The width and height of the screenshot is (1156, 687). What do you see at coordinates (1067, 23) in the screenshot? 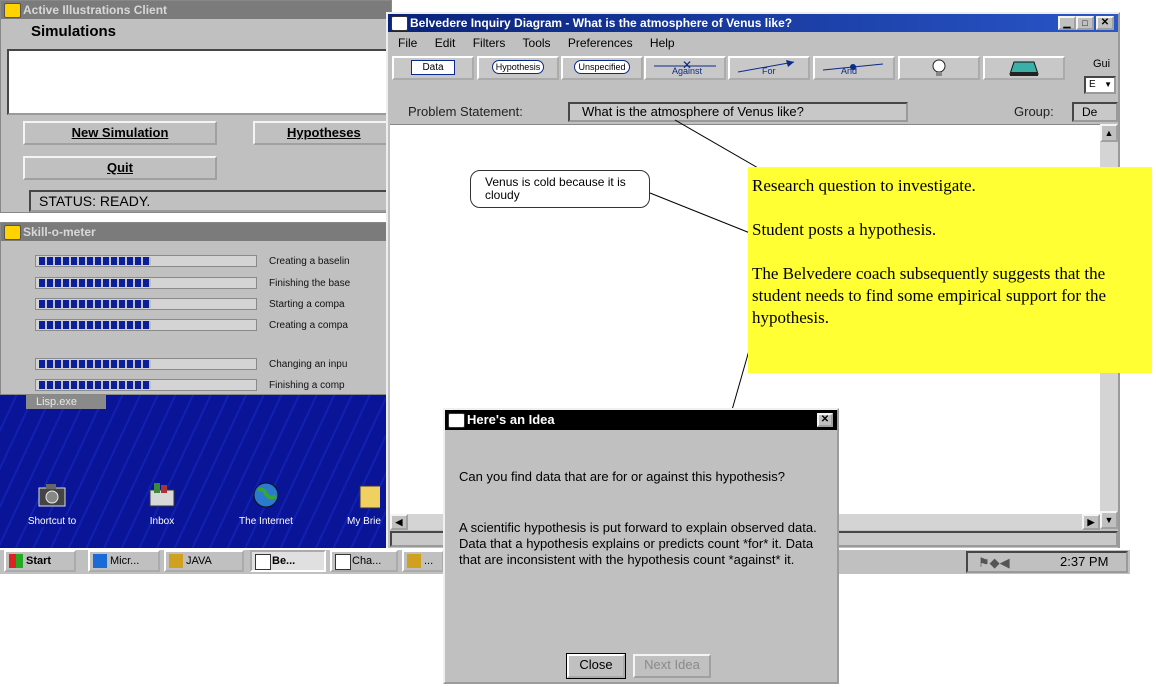
I see `minimize-button: ▁` at bounding box center [1067, 23].